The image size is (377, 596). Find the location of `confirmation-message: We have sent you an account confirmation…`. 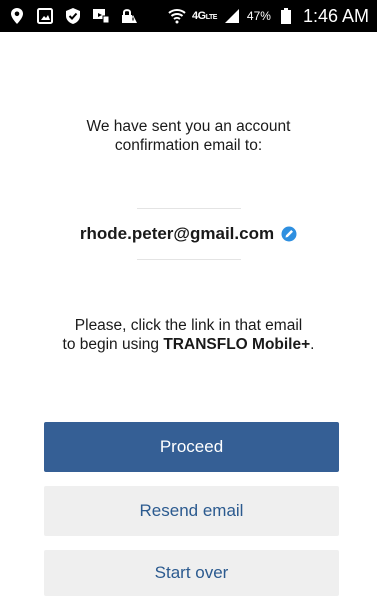

confirmation-message: We have sent you an account confirmation… is located at coordinates (188, 136).